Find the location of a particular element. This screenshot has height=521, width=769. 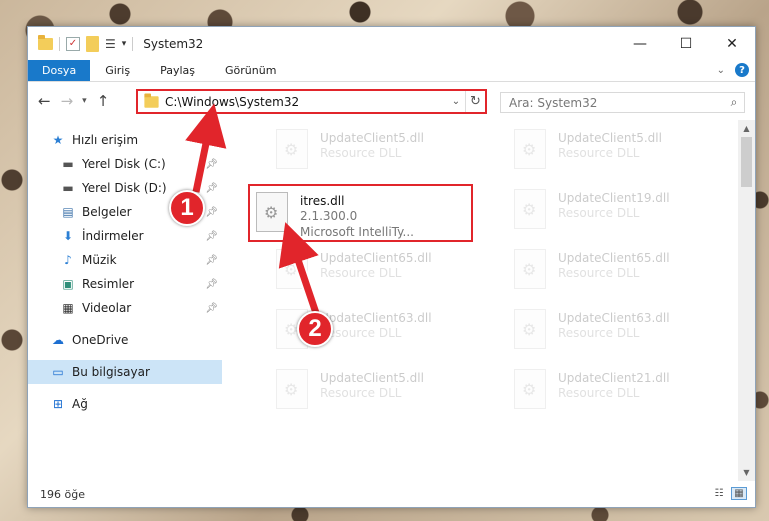

annotation-arrows is located at coordinates (253, 211).